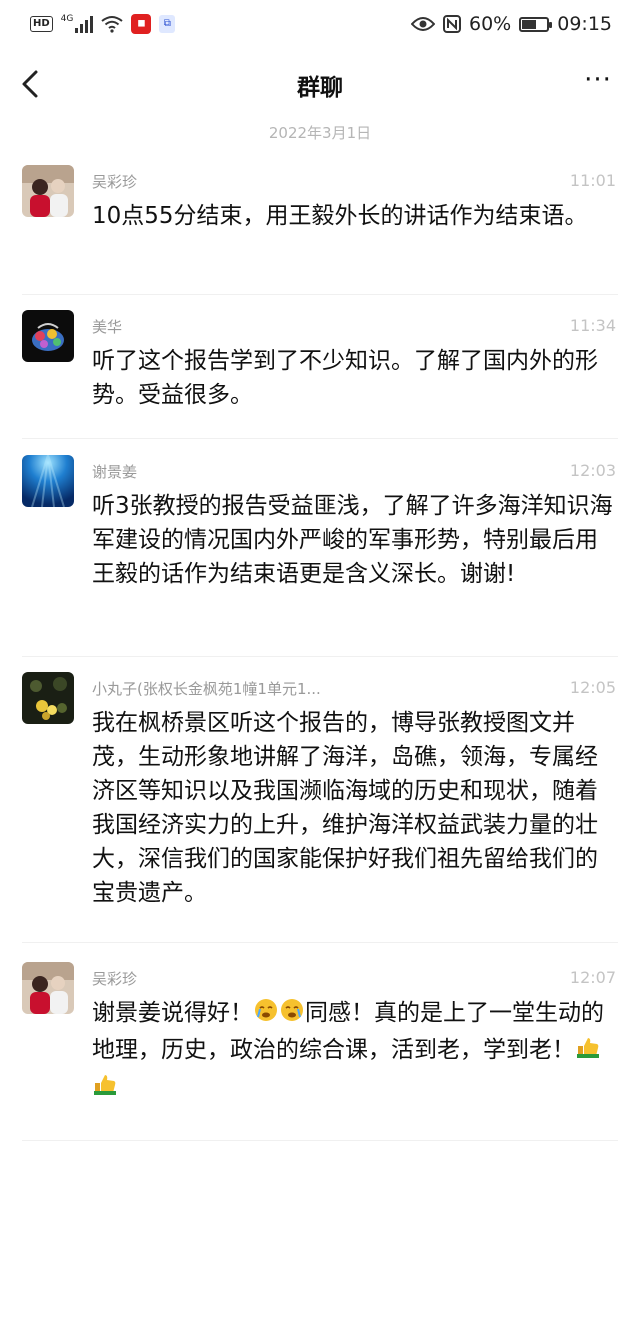 The image size is (640, 1330). Describe the element at coordinates (115, 472) in the screenshot. I see `sender-name: 谢景姜` at that location.